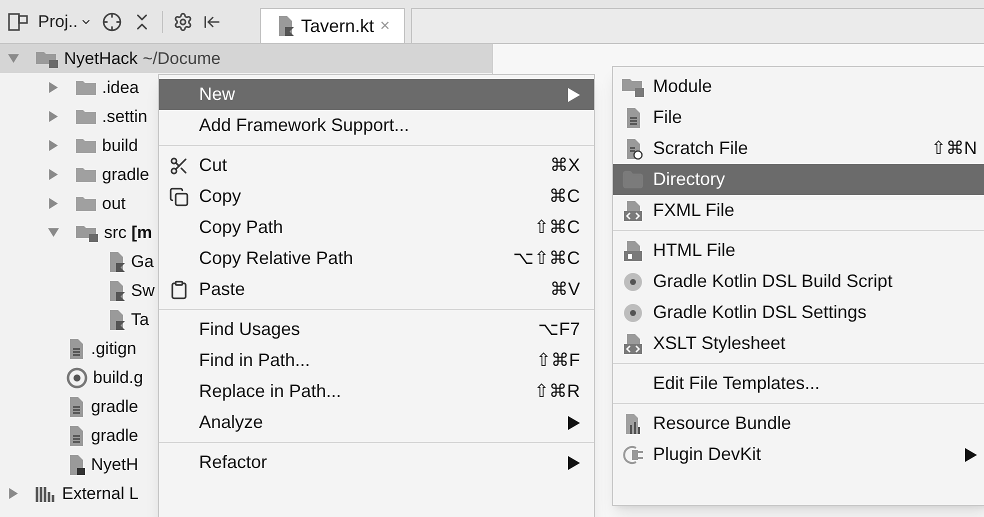 The width and height of the screenshot is (984, 517). What do you see at coordinates (276, 258) in the screenshot?
I see `menu-item-label: Copy Relative Path` at bounding box center [276, 258].